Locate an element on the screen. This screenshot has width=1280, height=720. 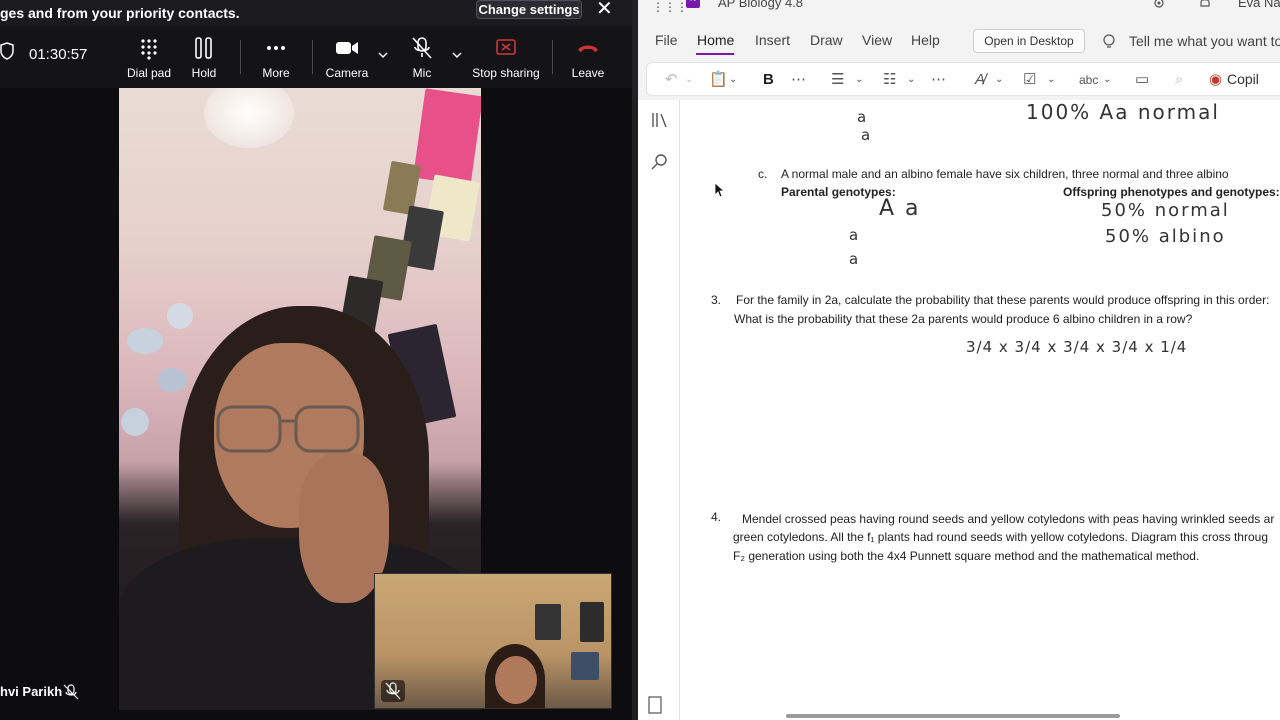
q4-number: 4. is located at coordinates (716, 517).